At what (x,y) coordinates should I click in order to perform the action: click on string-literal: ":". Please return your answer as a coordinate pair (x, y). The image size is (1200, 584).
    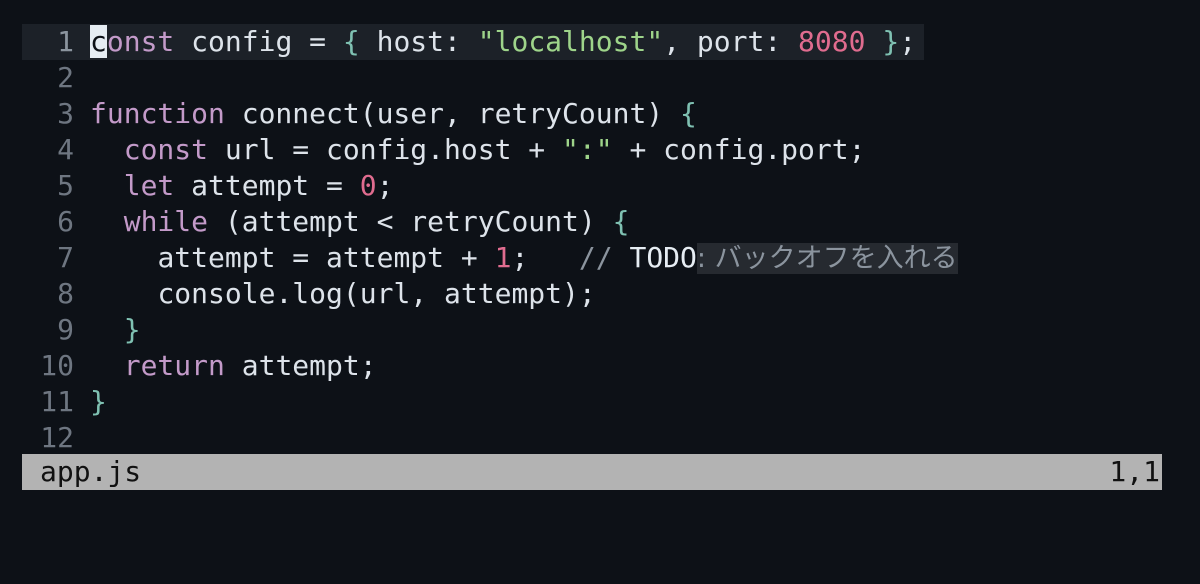
    Looking at the image, I should click on (587, 149).